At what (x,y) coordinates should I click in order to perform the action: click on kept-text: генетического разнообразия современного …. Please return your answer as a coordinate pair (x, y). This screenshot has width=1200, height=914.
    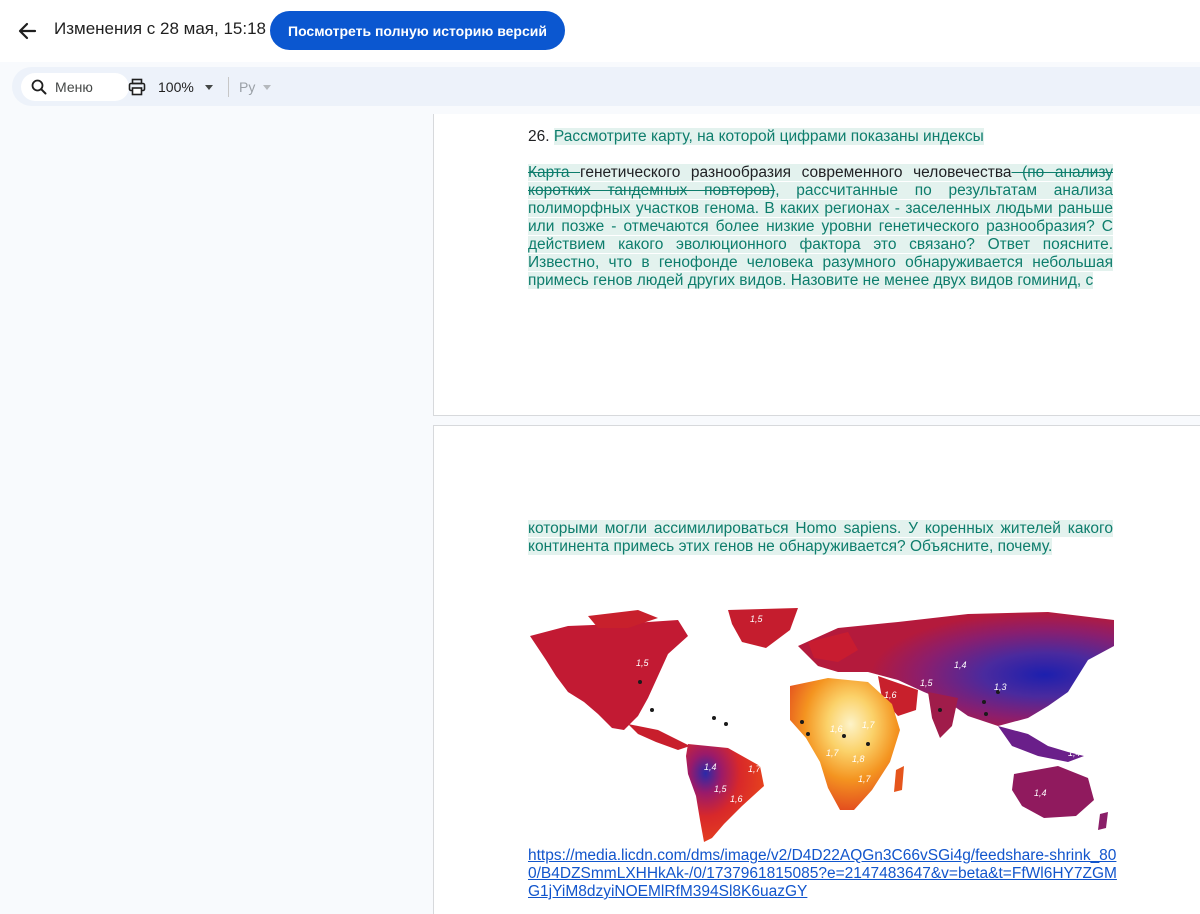
    Looking at the image, I should click on (796, 172).